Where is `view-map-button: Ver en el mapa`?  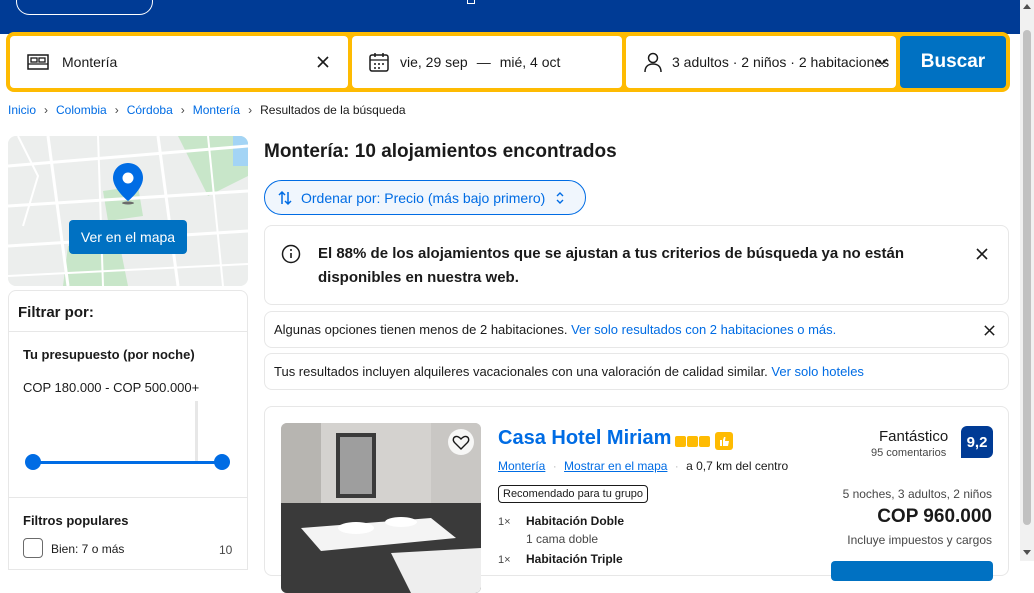 view-map-button: Ver en el mapa is located at coordinates (128, 237).